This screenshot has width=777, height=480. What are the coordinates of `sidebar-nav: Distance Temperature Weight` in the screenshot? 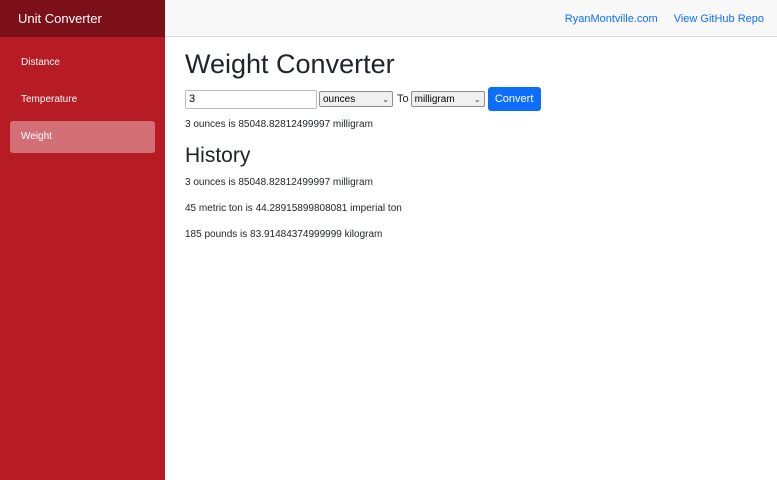 It's located at (82, 95).